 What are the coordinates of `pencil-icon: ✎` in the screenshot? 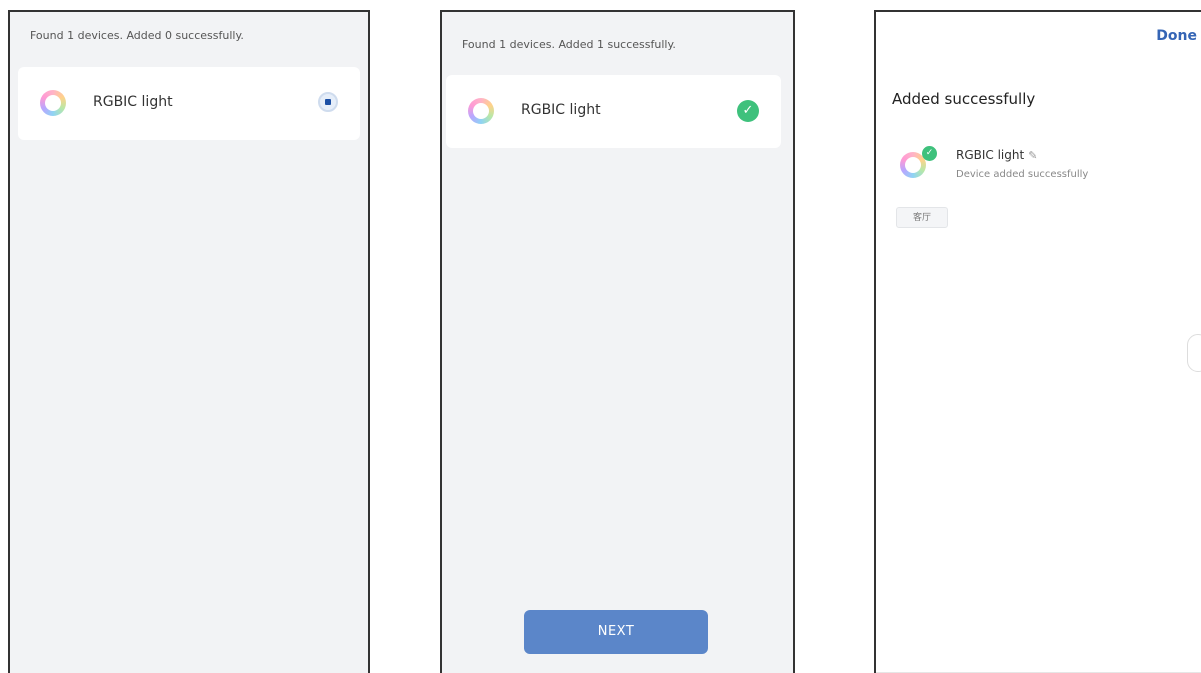 It's located at (1032, 155).